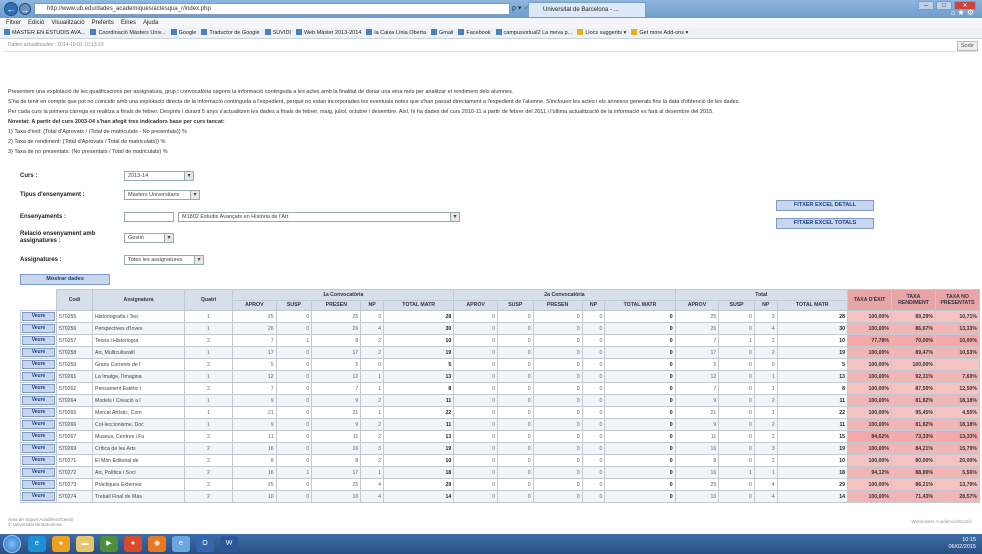 This screenshot has width=982, height=554. What do you see at coordinates (765, 449) in the screenshot?
I see `total-cell: 3` at bounding box center [765, 449].